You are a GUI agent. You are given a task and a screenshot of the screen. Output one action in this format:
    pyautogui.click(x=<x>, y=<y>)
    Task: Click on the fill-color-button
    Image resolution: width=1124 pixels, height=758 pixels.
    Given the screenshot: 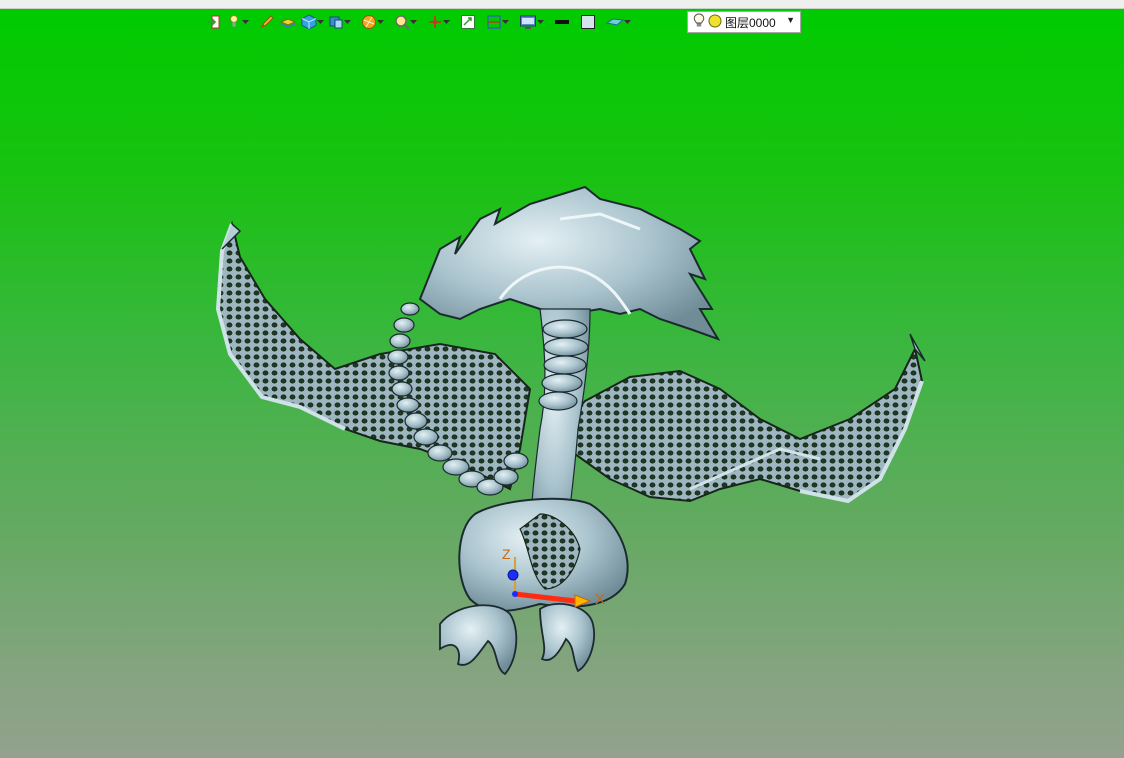 What is the action you would take?
    pyautogui.click(x=588, y=22)
    